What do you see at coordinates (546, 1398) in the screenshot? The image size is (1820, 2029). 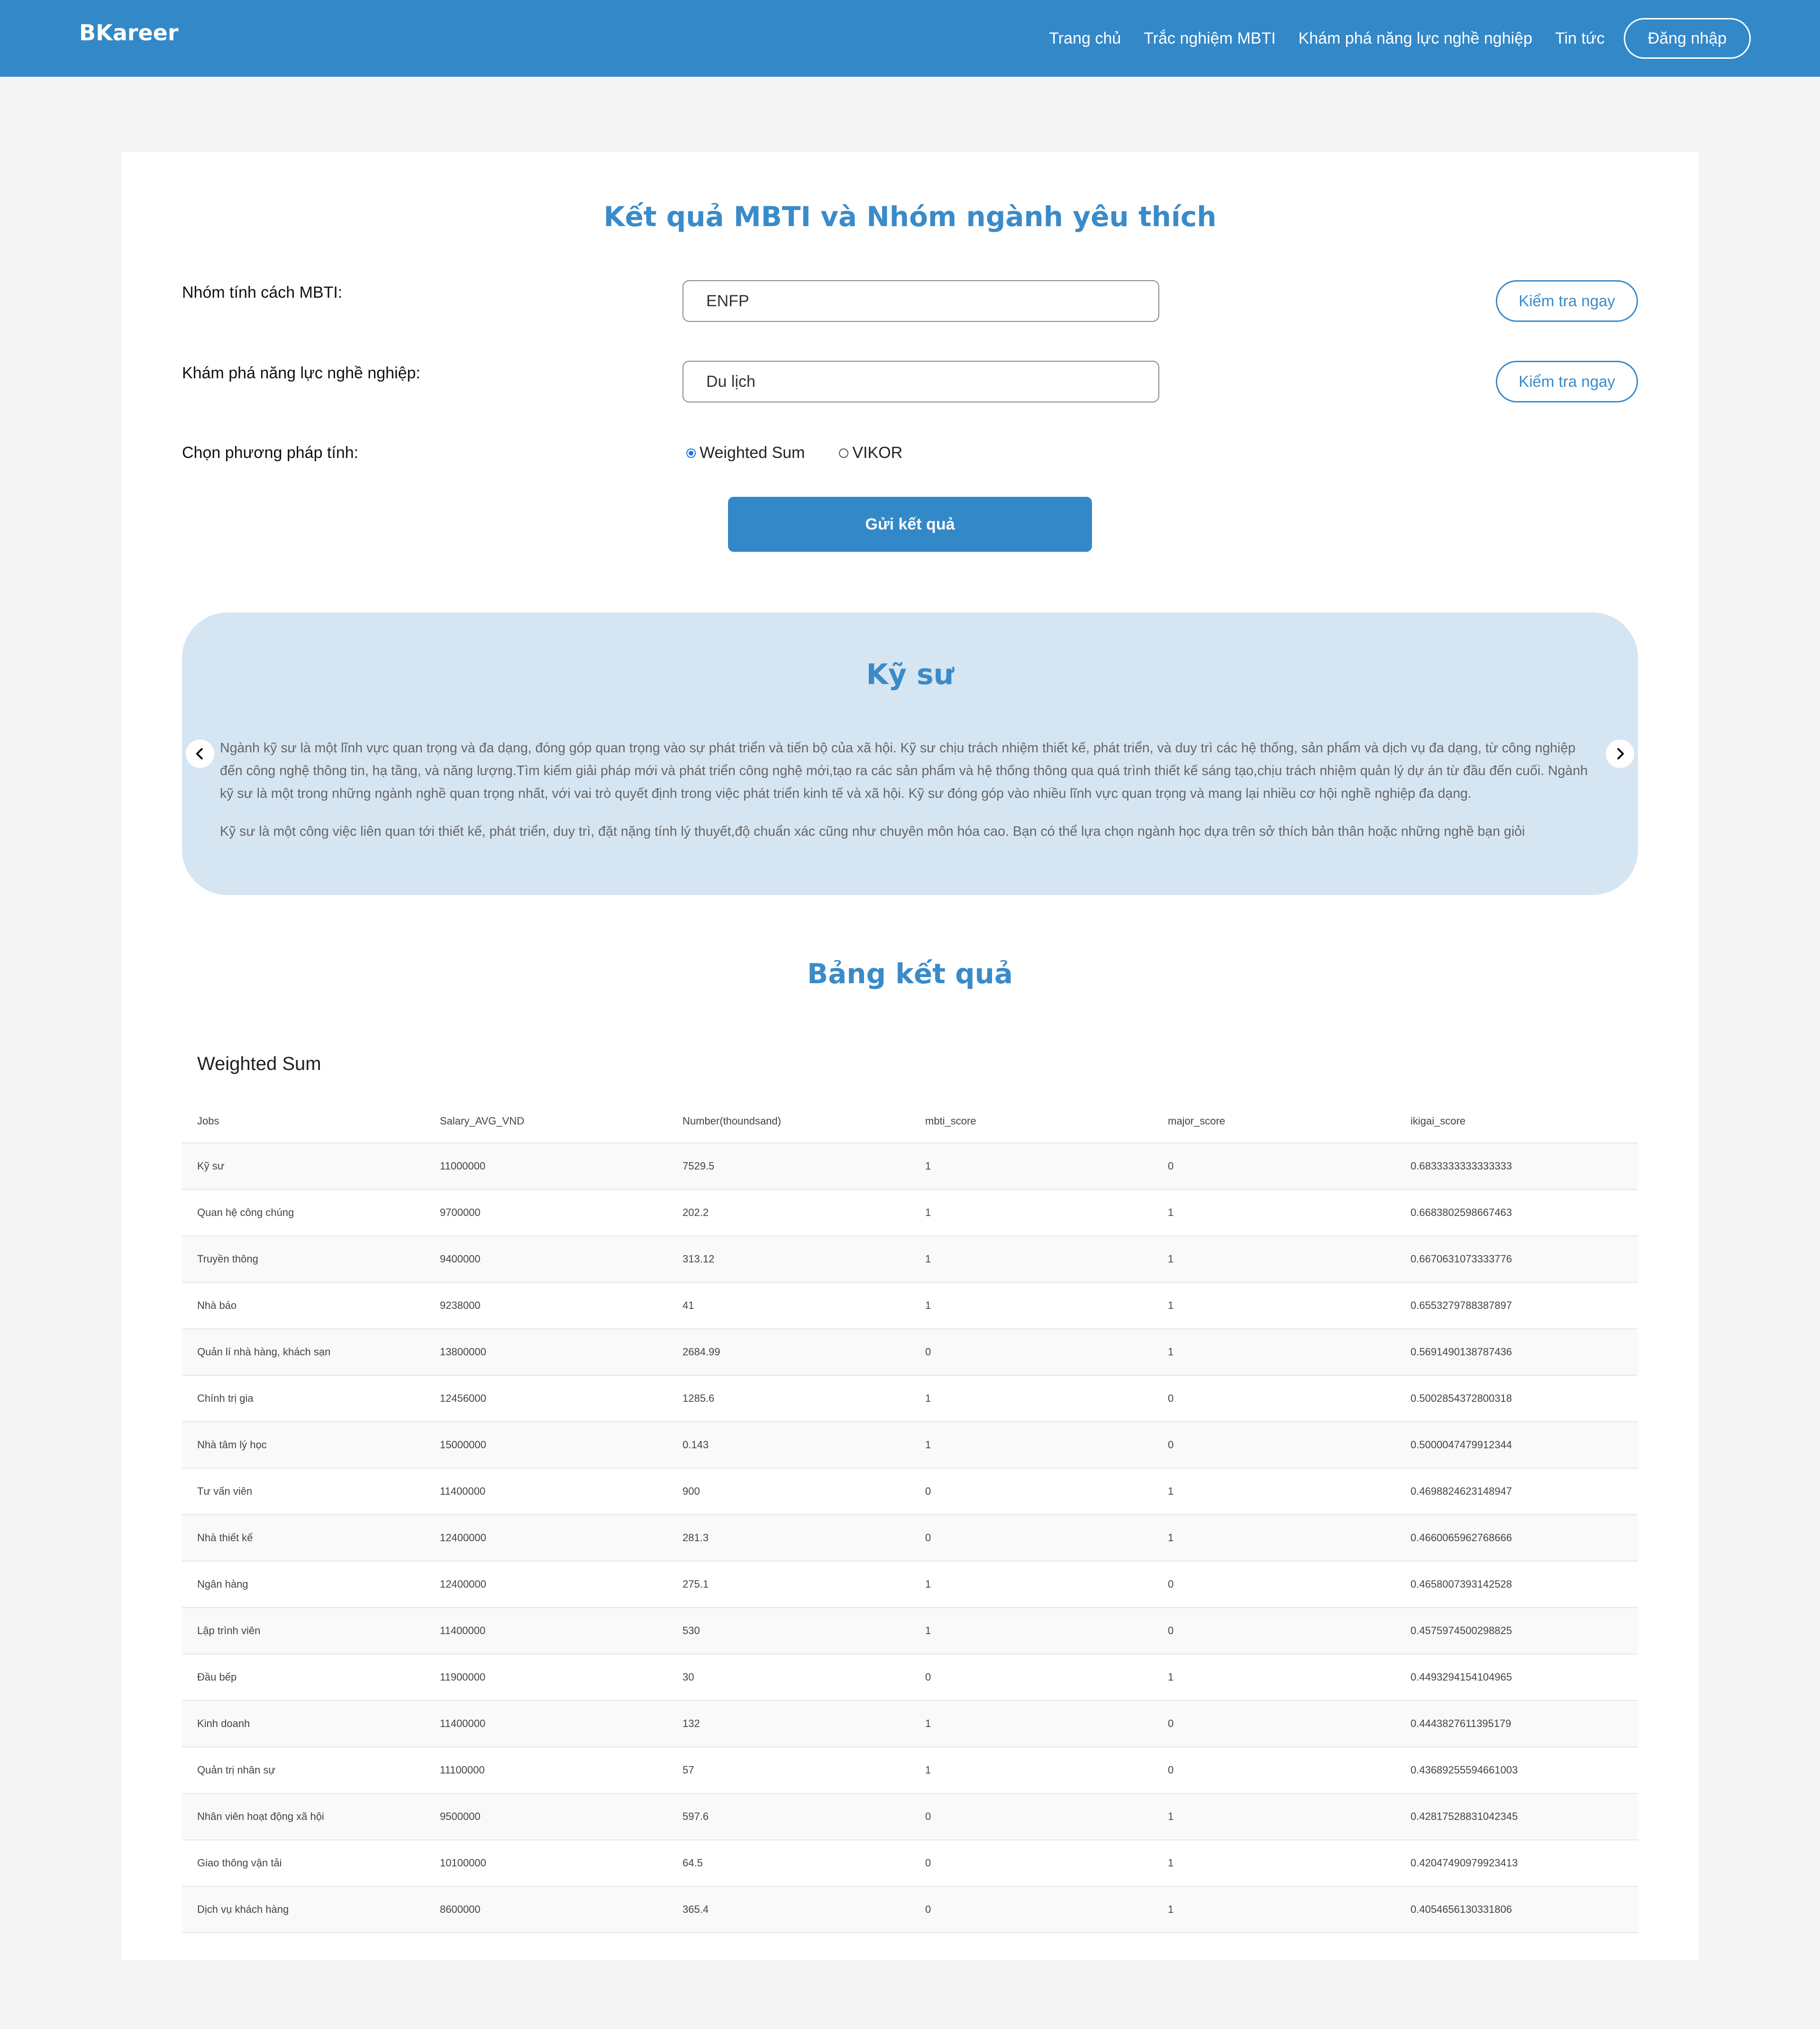 I see `cell-salary: 12456000` at bounding box center [546, 1398].